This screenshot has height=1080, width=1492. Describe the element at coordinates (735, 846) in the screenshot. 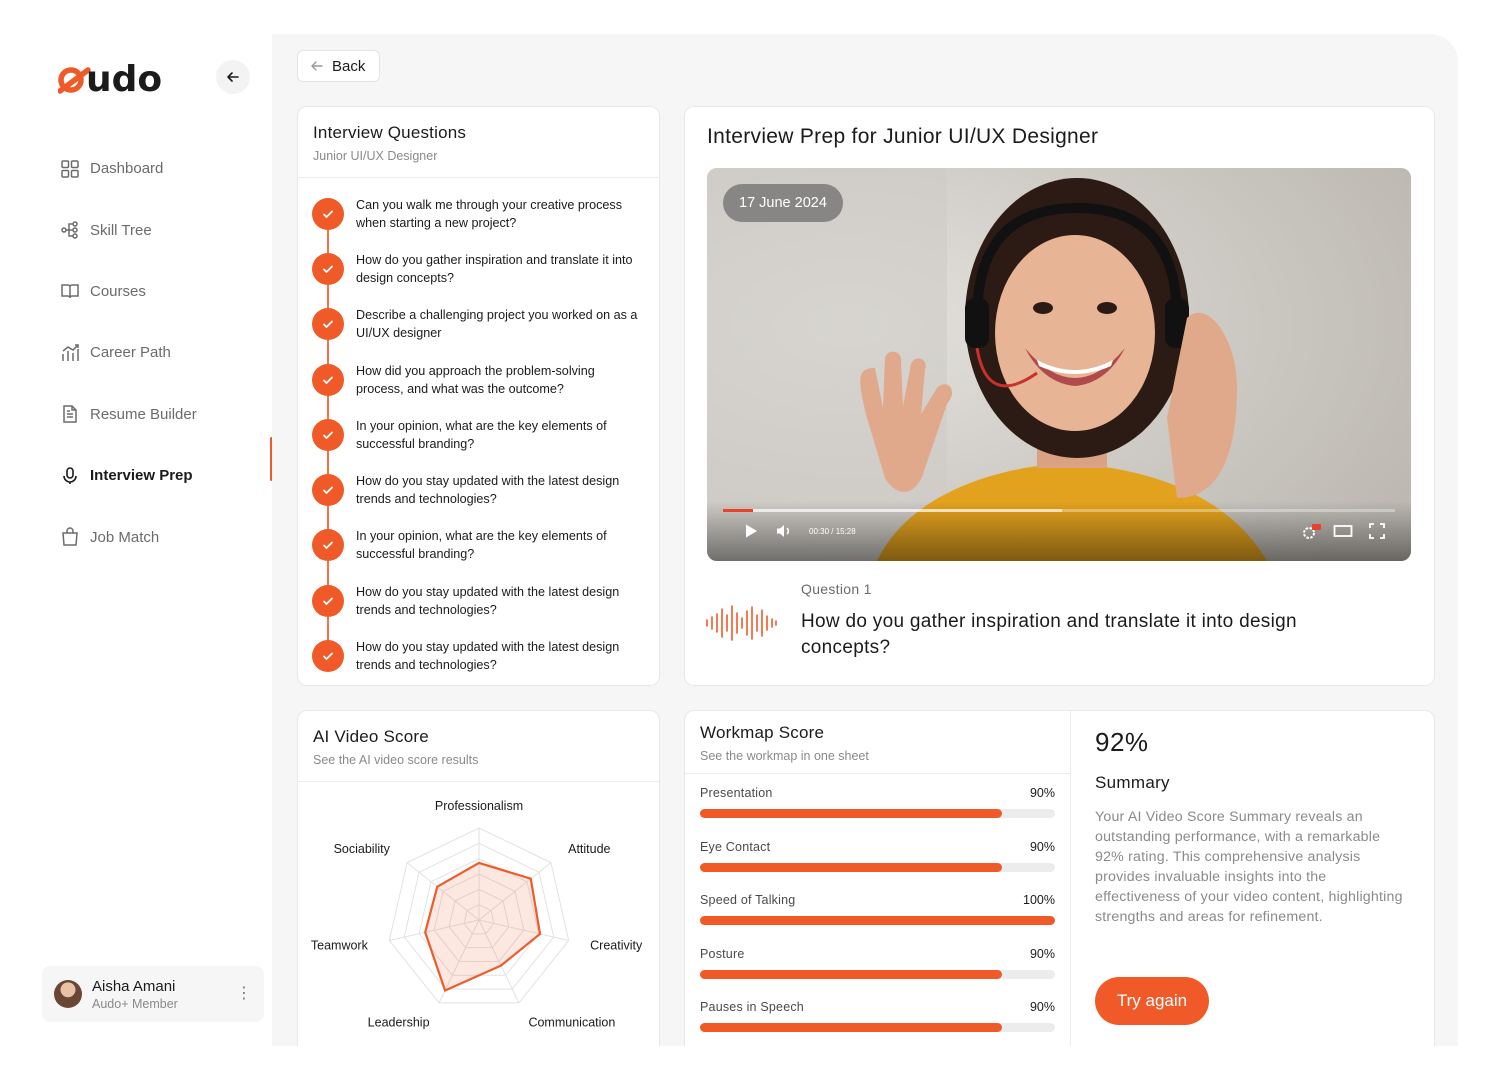

I see `metric-name: Eye Contact` at that location.